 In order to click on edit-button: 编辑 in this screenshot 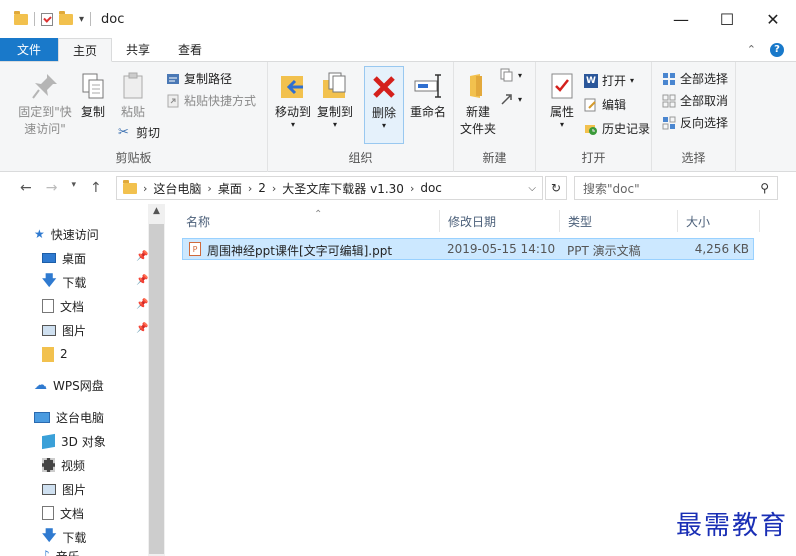, I will do `click(605, 104)`.